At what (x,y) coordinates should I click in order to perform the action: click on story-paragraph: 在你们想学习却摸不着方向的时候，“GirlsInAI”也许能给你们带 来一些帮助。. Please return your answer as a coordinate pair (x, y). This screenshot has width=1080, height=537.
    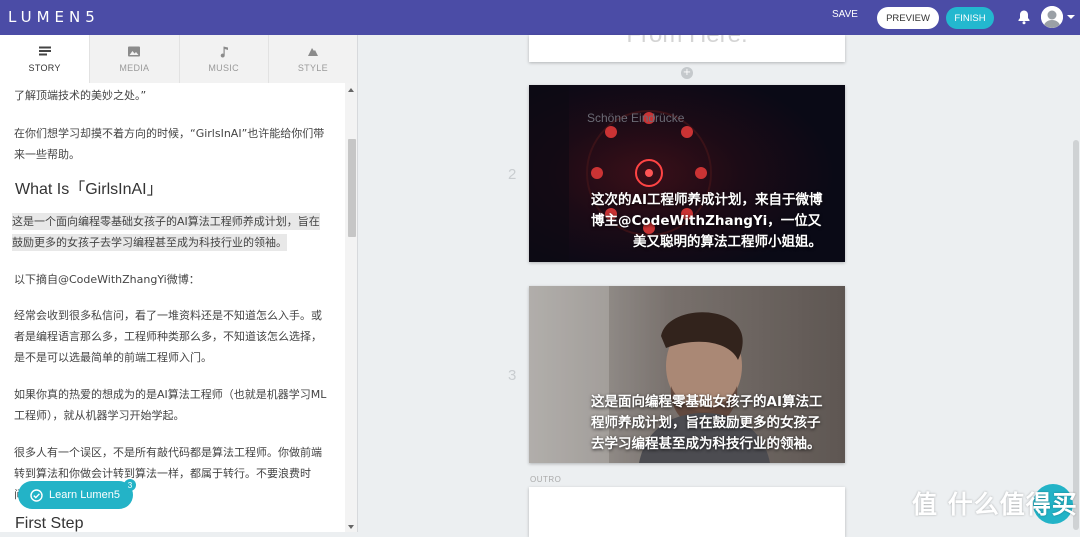
    Looking at the image, I should click on (172, 144).